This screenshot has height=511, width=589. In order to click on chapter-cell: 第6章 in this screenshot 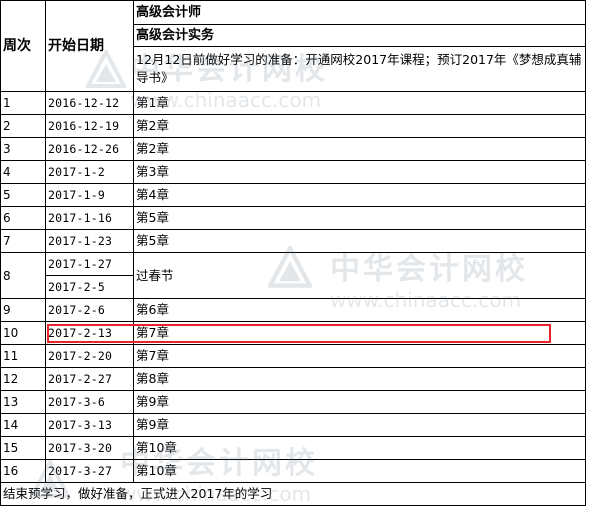, I will do `click(359, 310)`.